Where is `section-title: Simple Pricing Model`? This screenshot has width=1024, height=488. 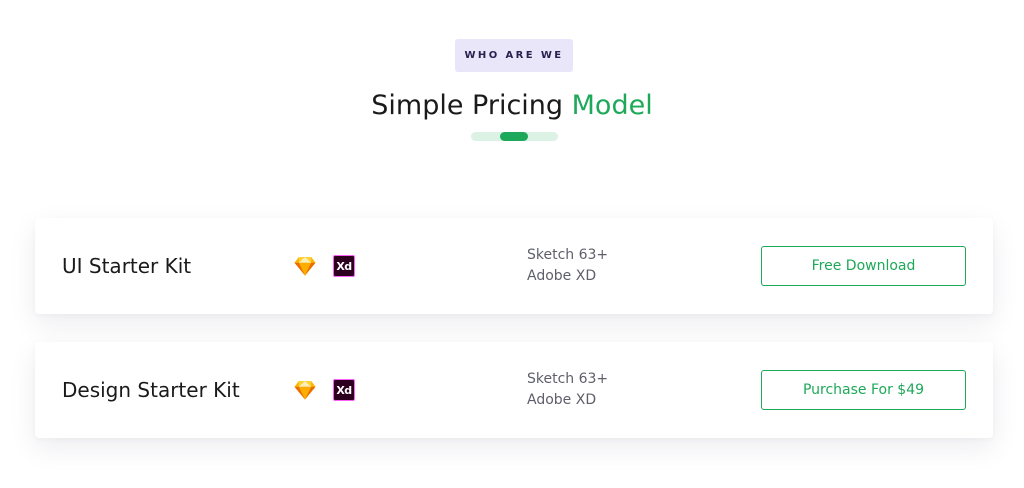
section-title: Simple Pricing Model is located at coordinates (512, 105).